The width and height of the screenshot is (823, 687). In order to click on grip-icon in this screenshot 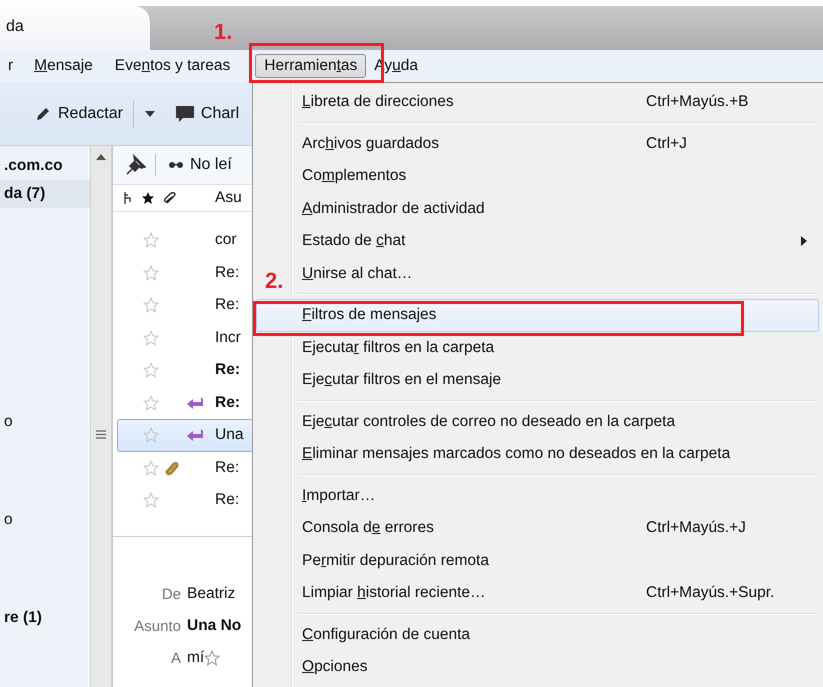, I will do `click(101, 434)`.